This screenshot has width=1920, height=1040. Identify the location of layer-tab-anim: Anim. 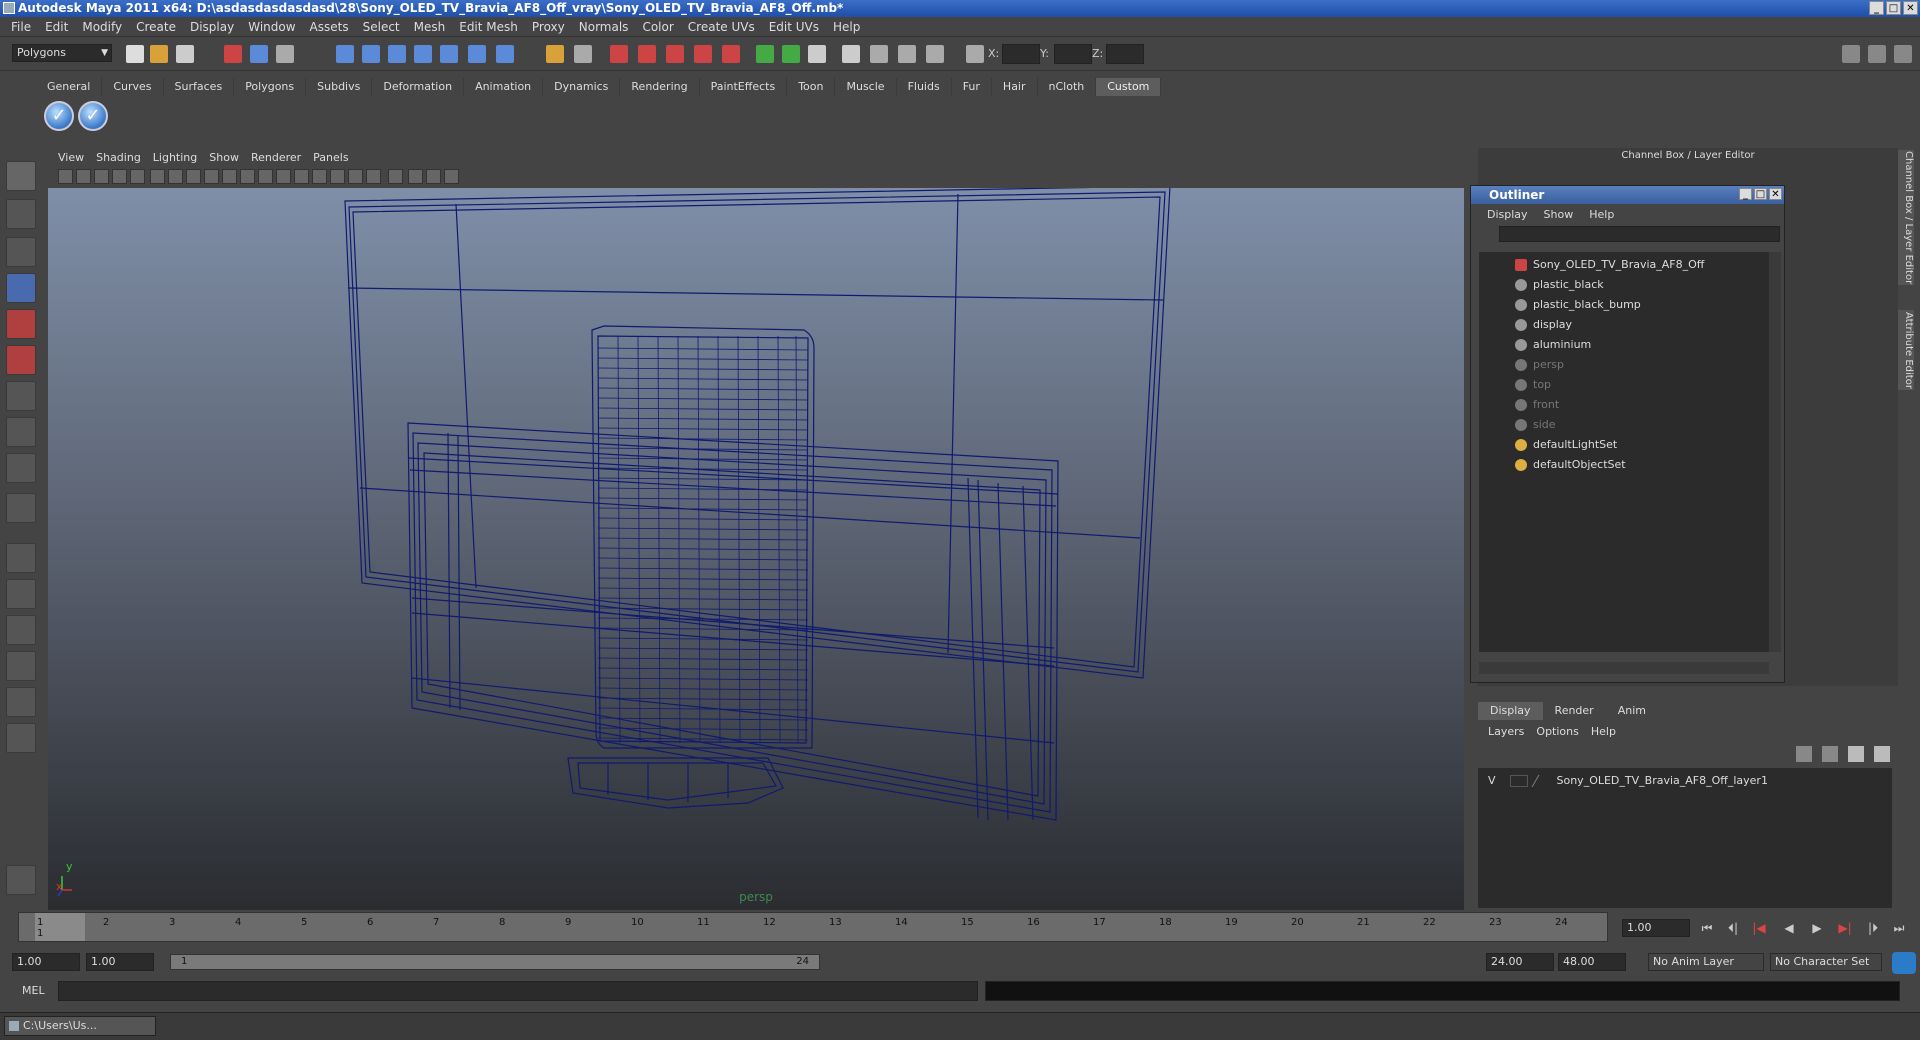
(1632, 711).